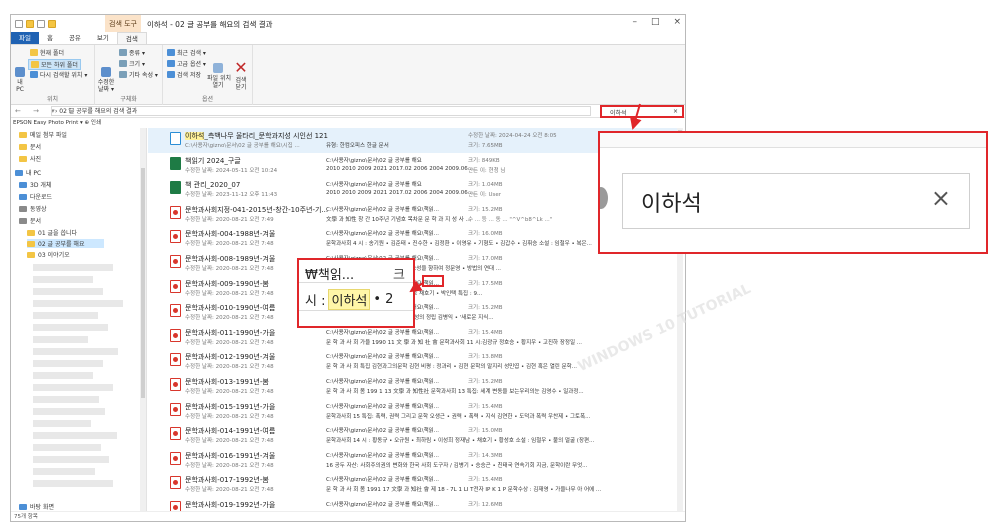 This screenshot has width=1000, height=529. What do you see at coordinates (106, 86) in the screenshot?
I see `date-modified-label: 수정한 날짜 ▾` at bounding box center [106, 86].